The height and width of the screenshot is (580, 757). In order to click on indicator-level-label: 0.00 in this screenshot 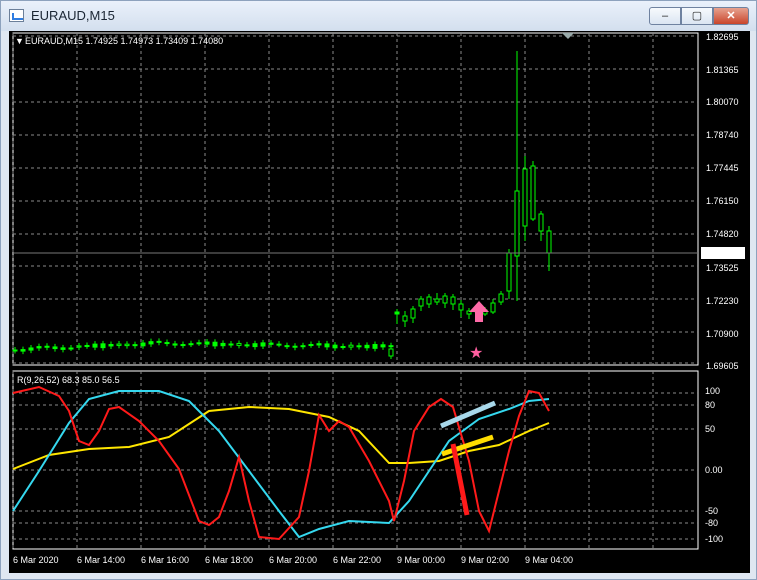, I will do `click(714, 470)`.